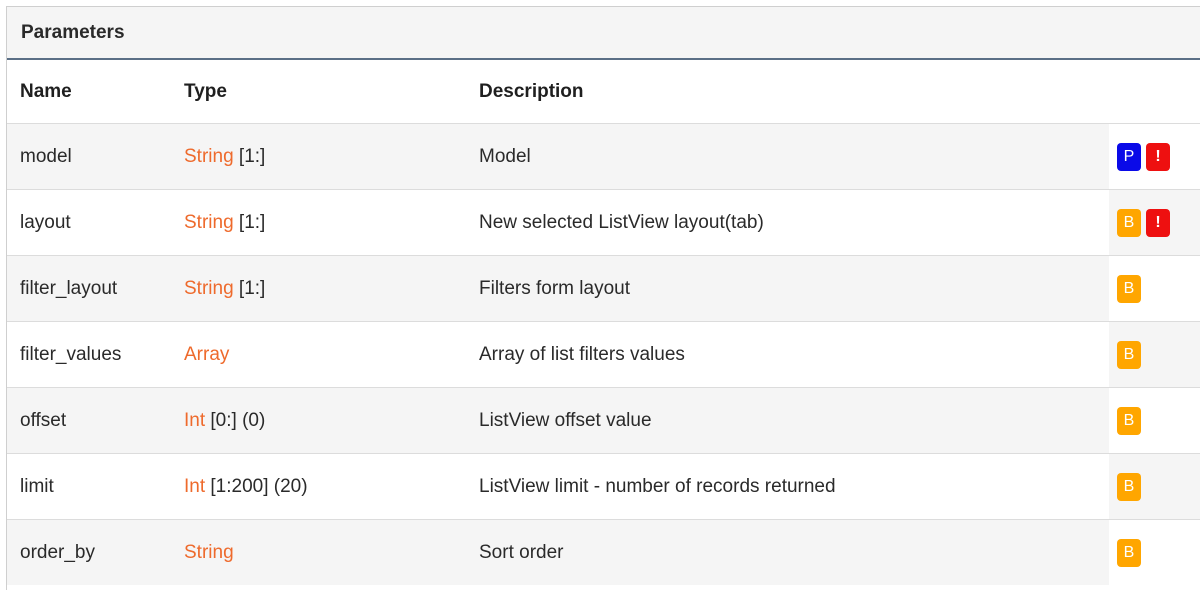 The image size is (1200, 590). Describe the element at coordinates (789, 420) in the screenshot. I see `param-description: ListView offset value` at that location.